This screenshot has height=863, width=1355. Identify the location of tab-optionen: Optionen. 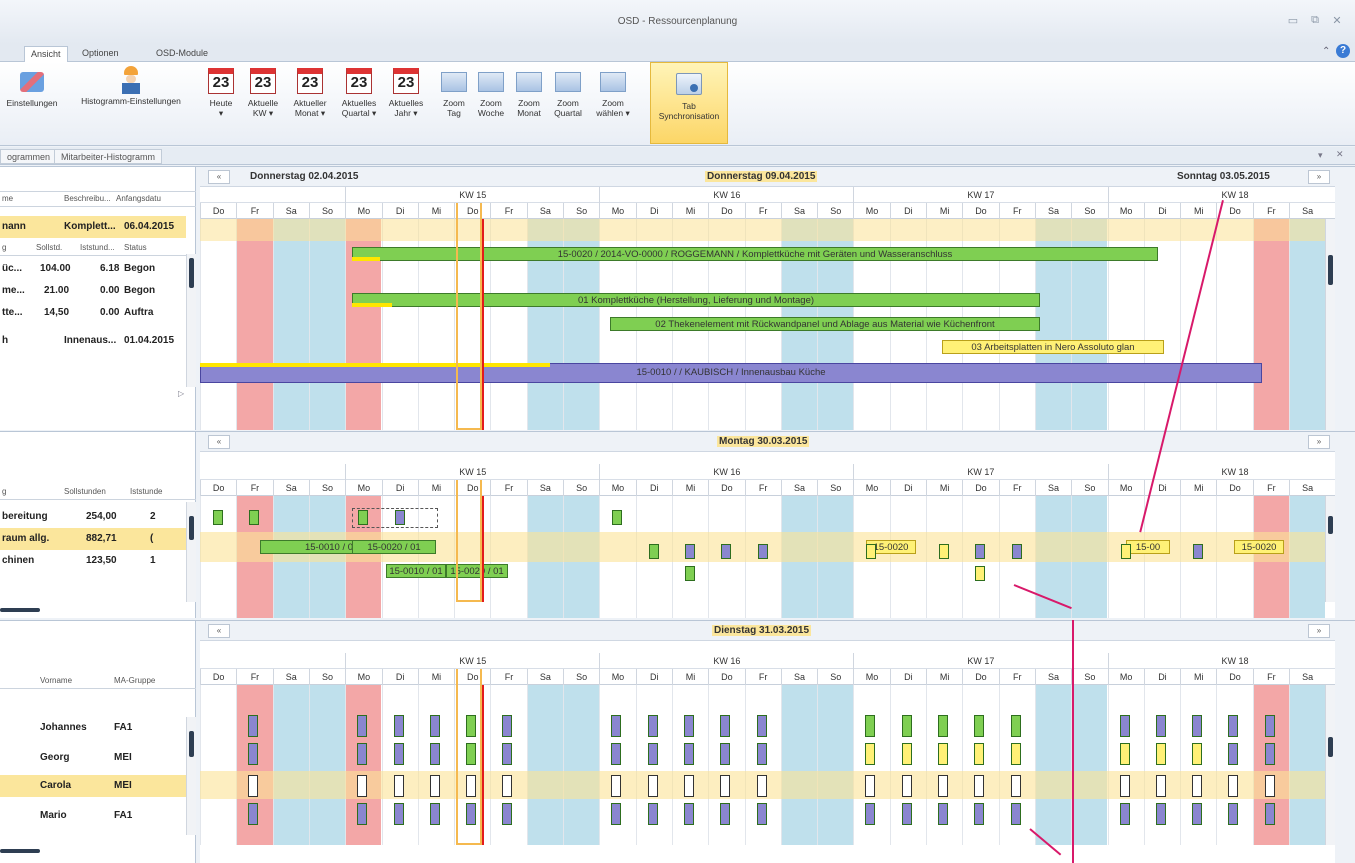
(100, 54).